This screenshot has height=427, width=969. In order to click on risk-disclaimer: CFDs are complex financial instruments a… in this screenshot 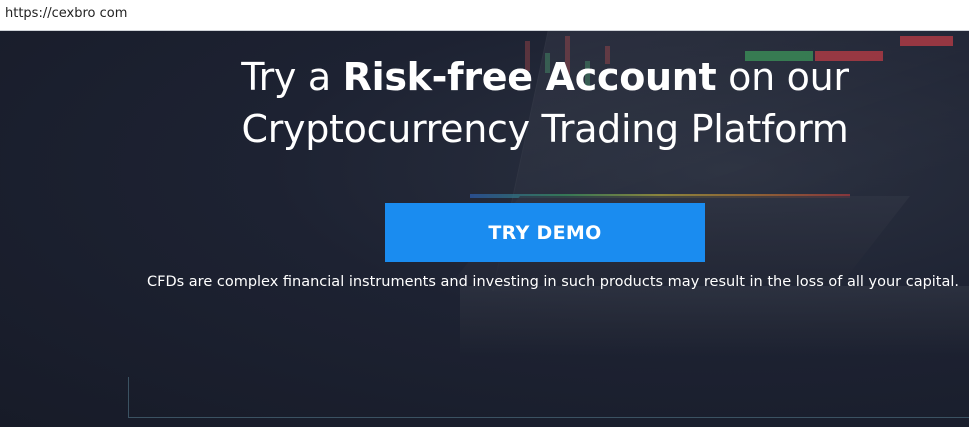, I will do `click(553, 282)`.